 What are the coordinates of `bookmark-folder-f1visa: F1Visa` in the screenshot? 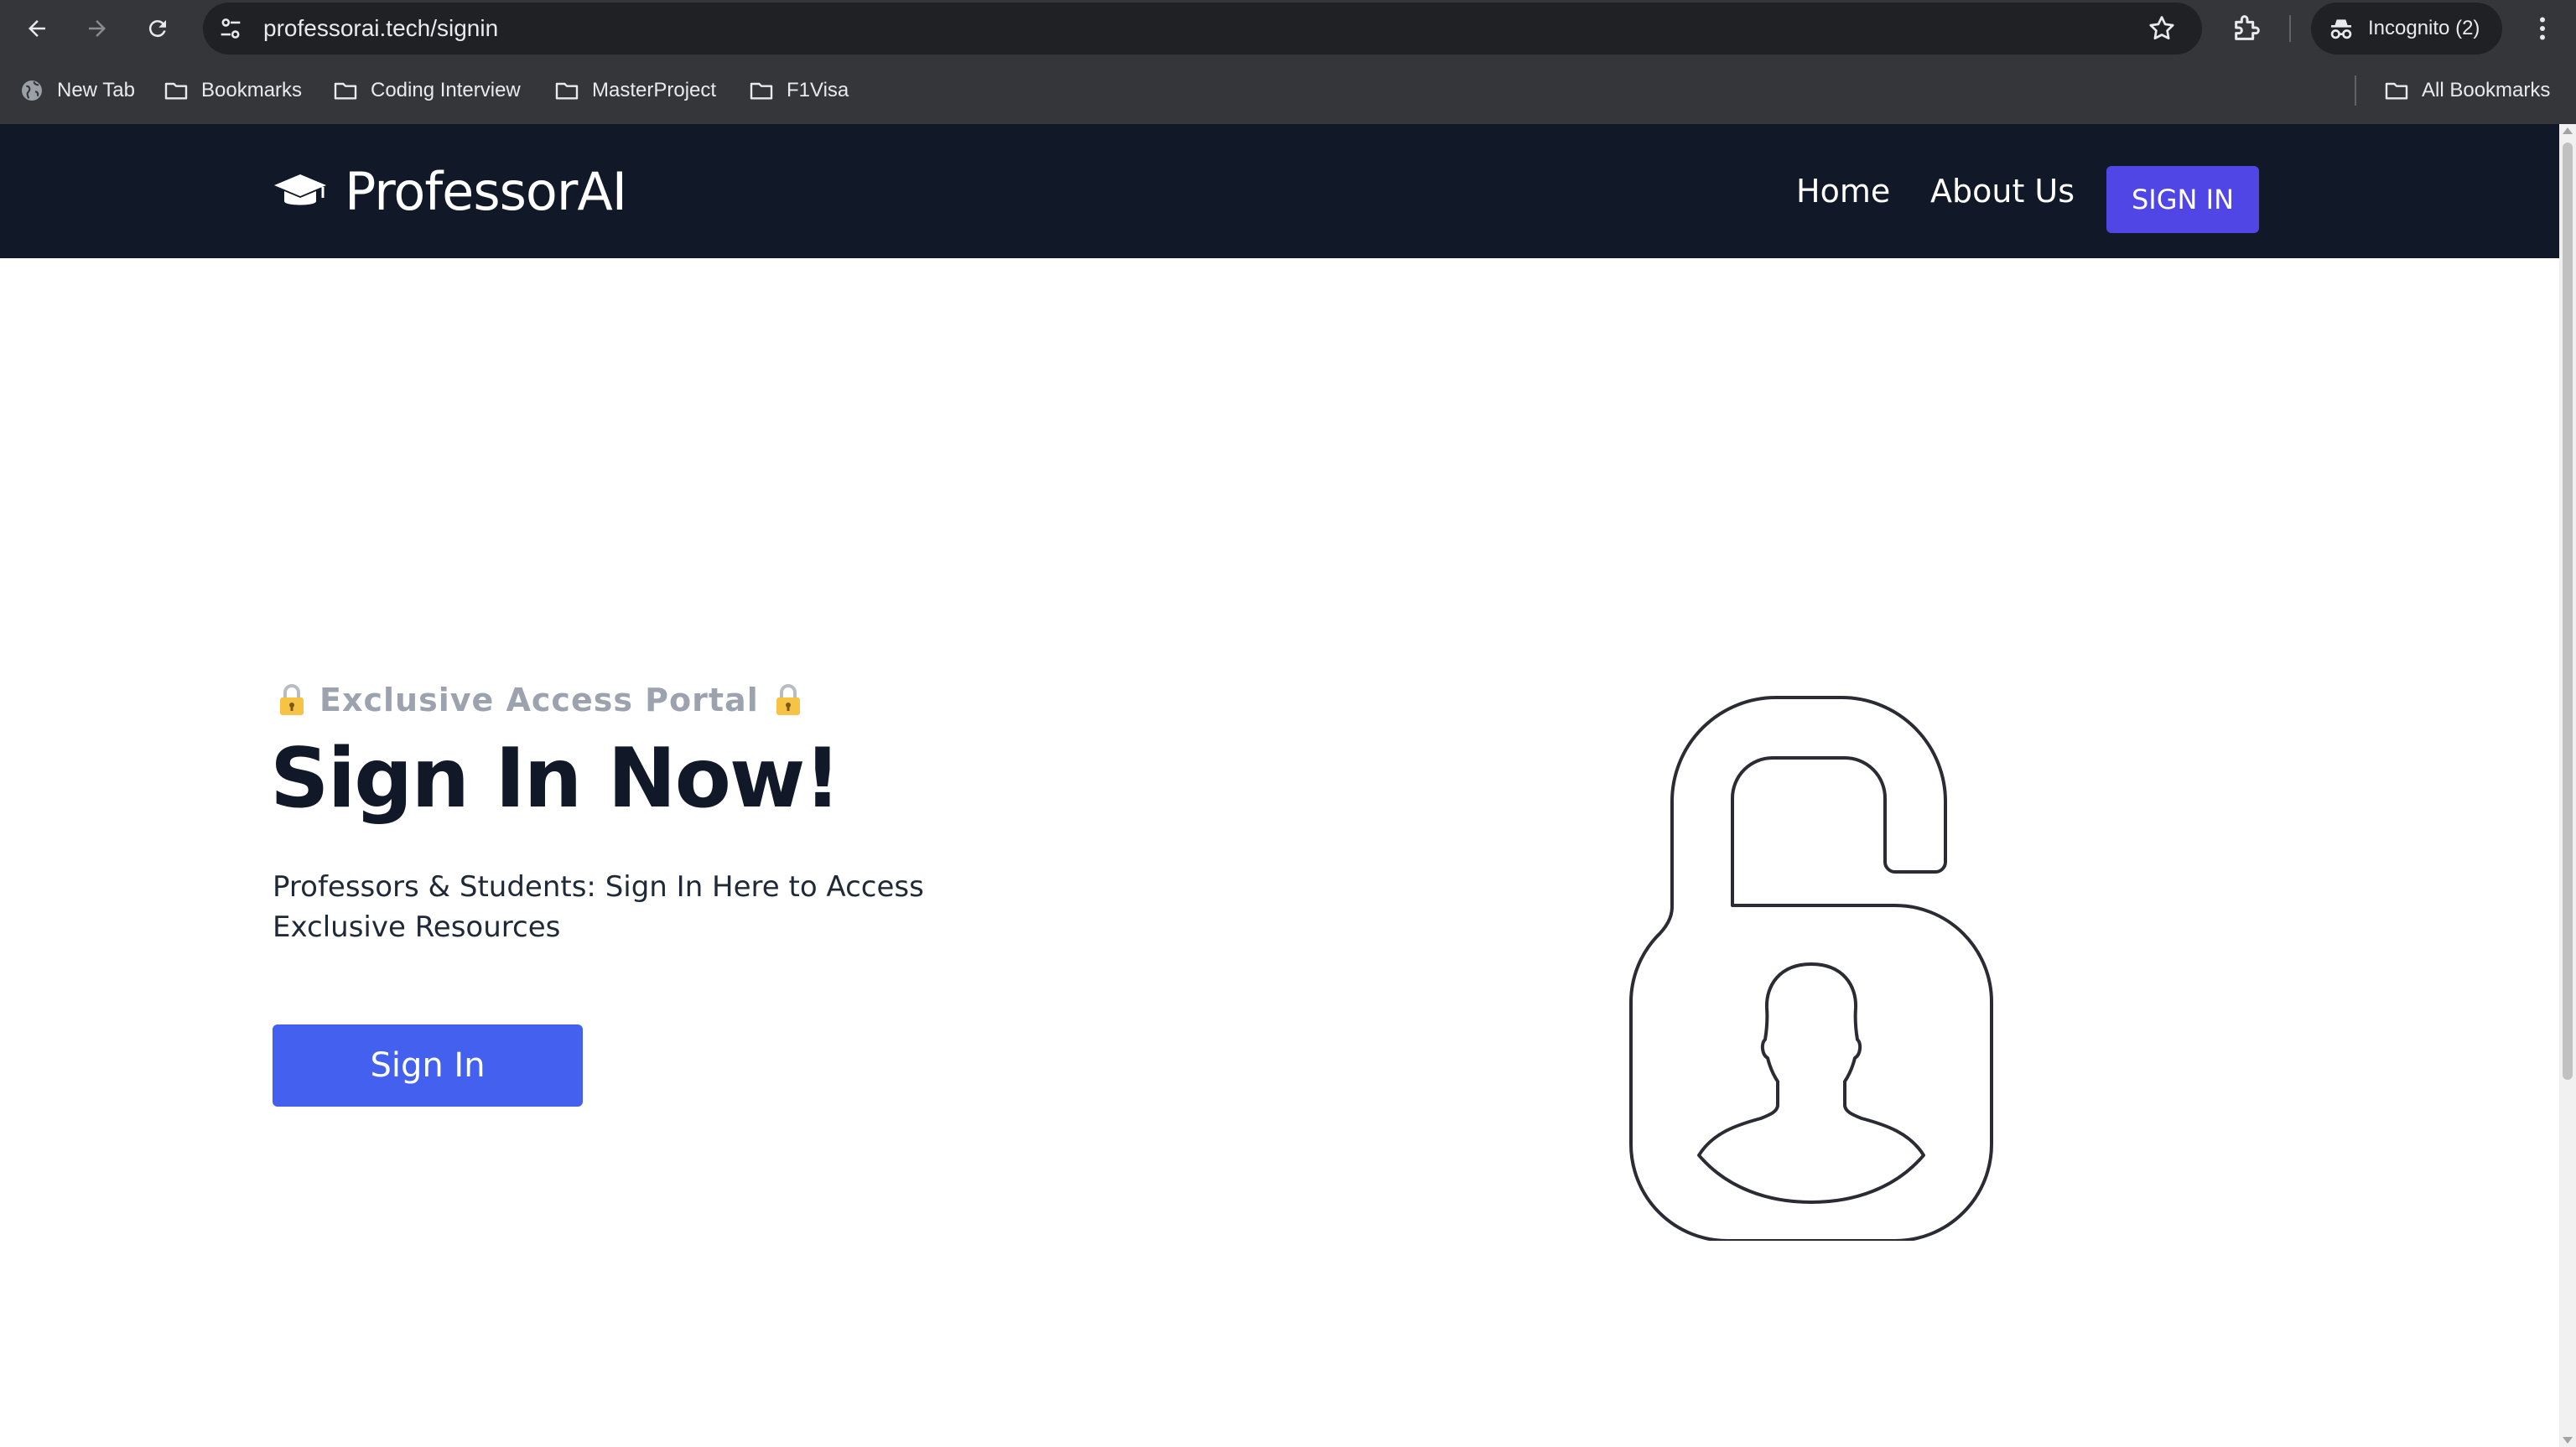 It's located at (798, 90).